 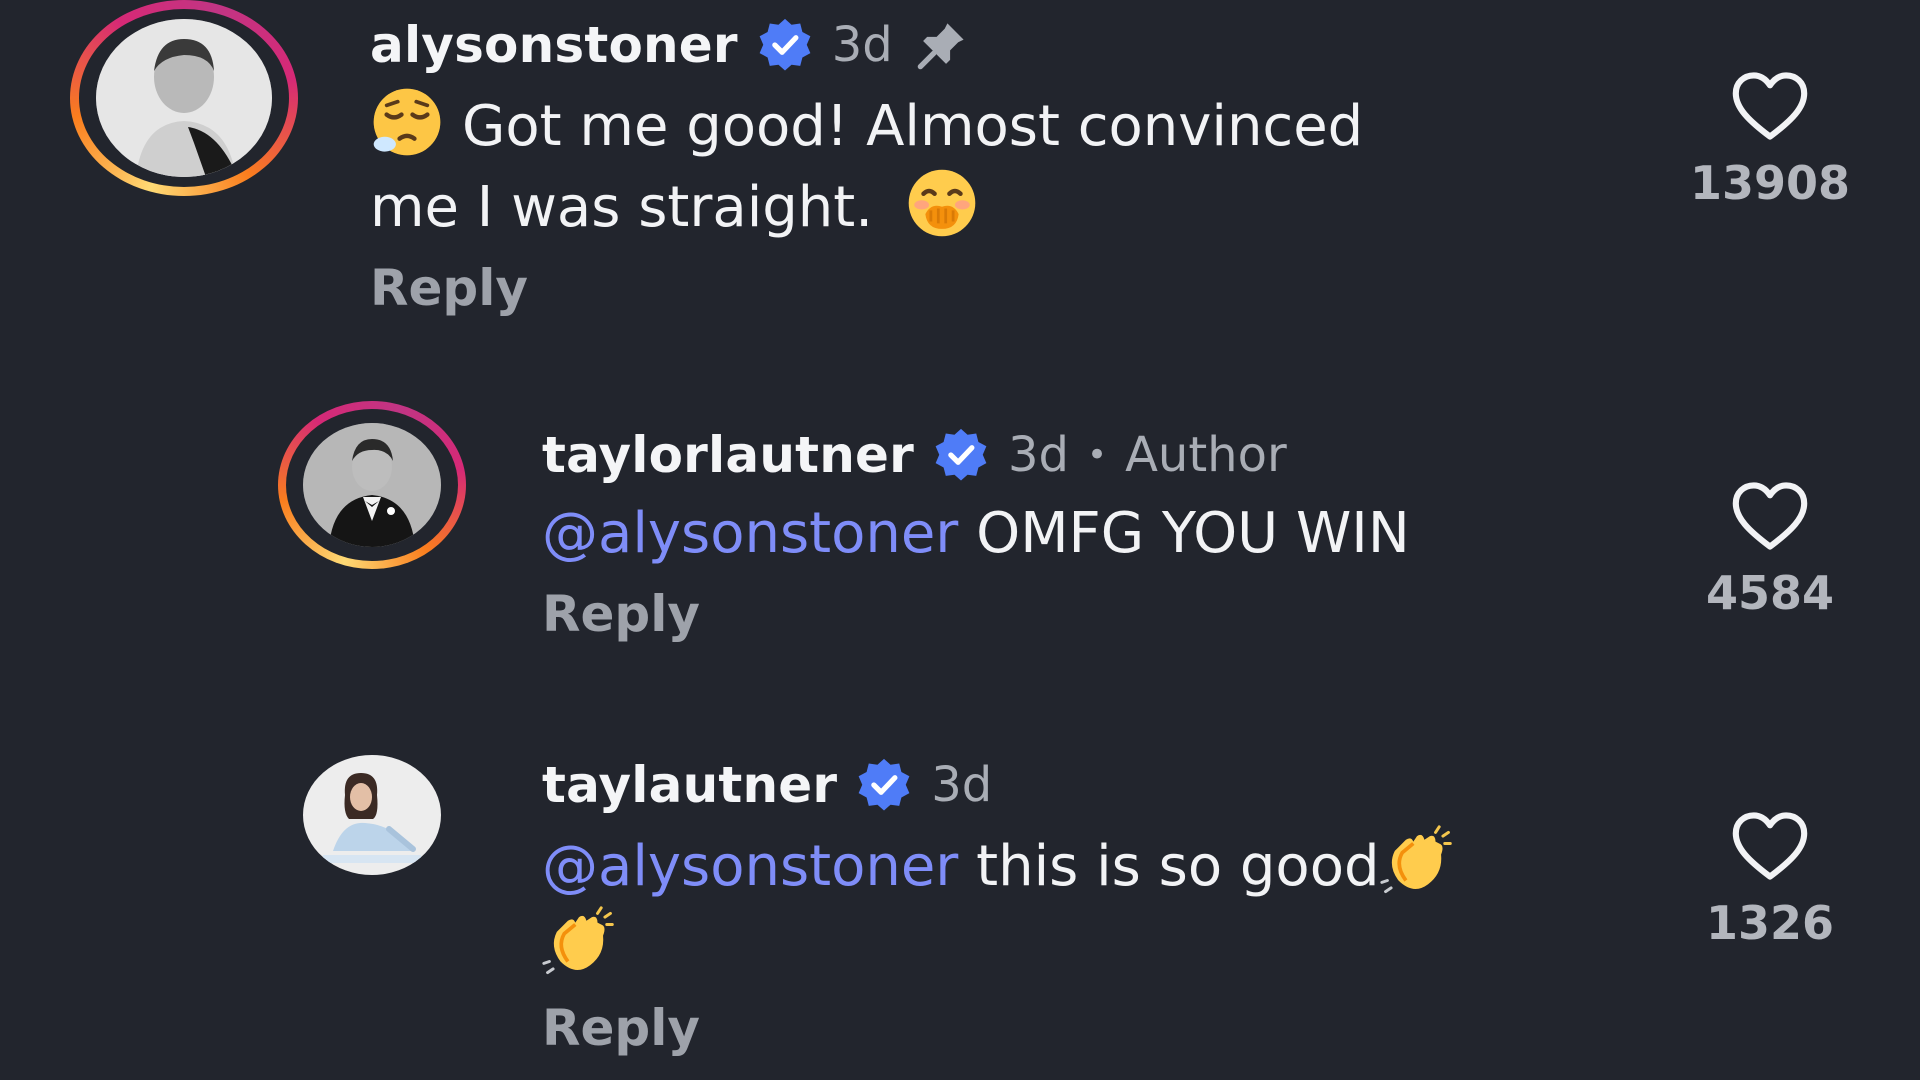 I want to click on like-section: 1326, so click(x=1770, y=880).